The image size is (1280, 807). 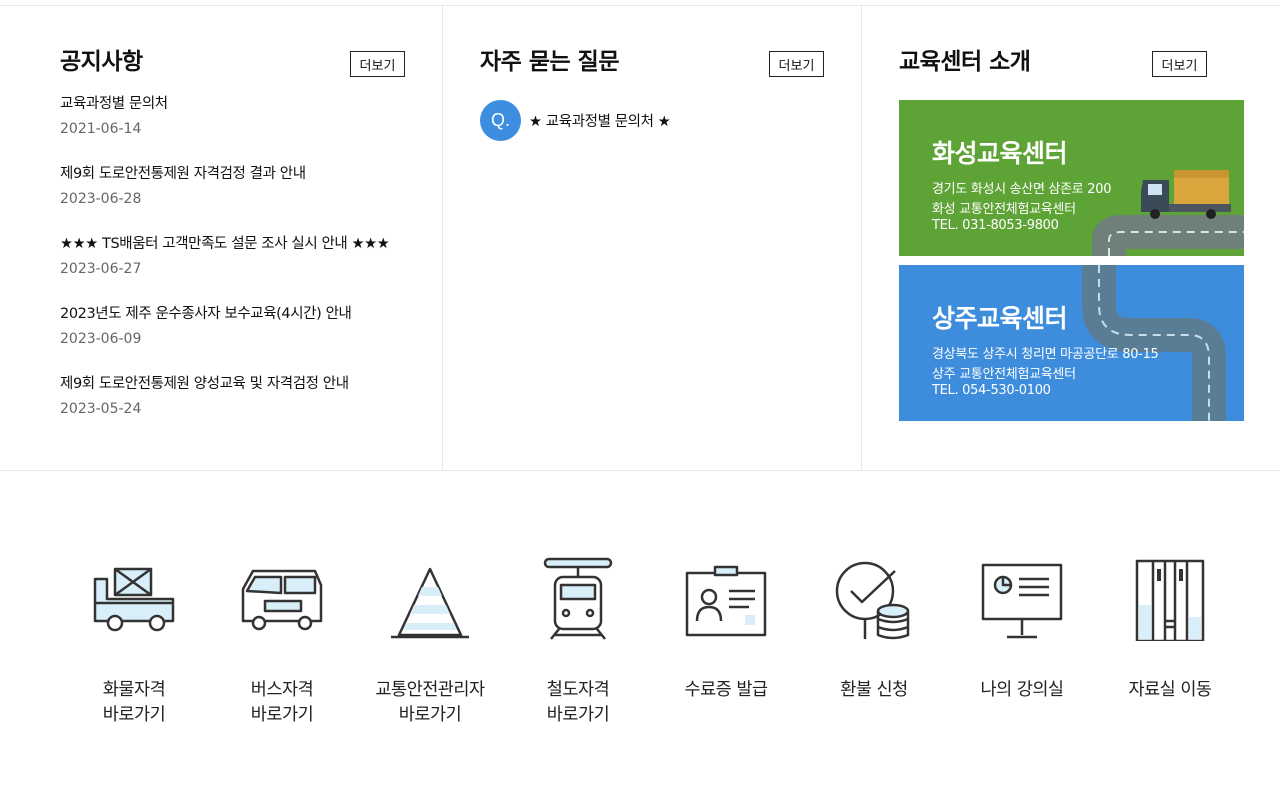 What do you see at coordinates (101, 269) in the screenshot?
I see `notice-item-date: 2023-06-27` at bounding box center [101, 269].